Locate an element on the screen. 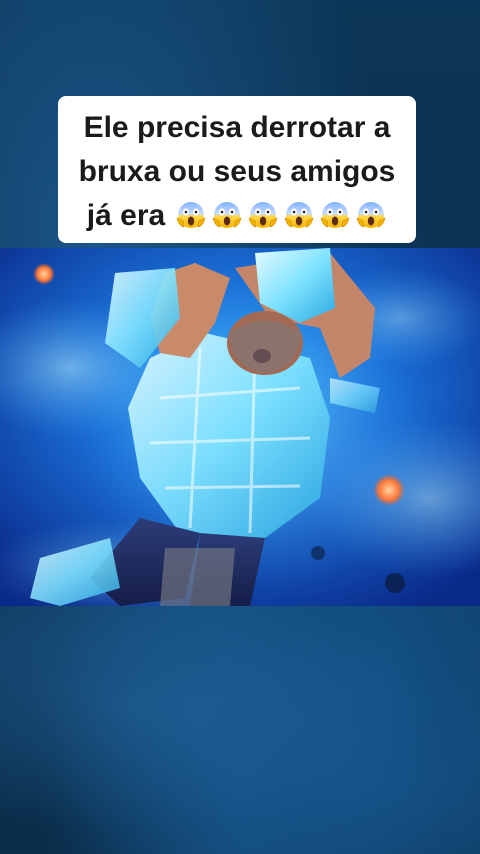 This screenshot has height=854, width=480. caption-line-3-text: já era is located at coordinates (126, 215).